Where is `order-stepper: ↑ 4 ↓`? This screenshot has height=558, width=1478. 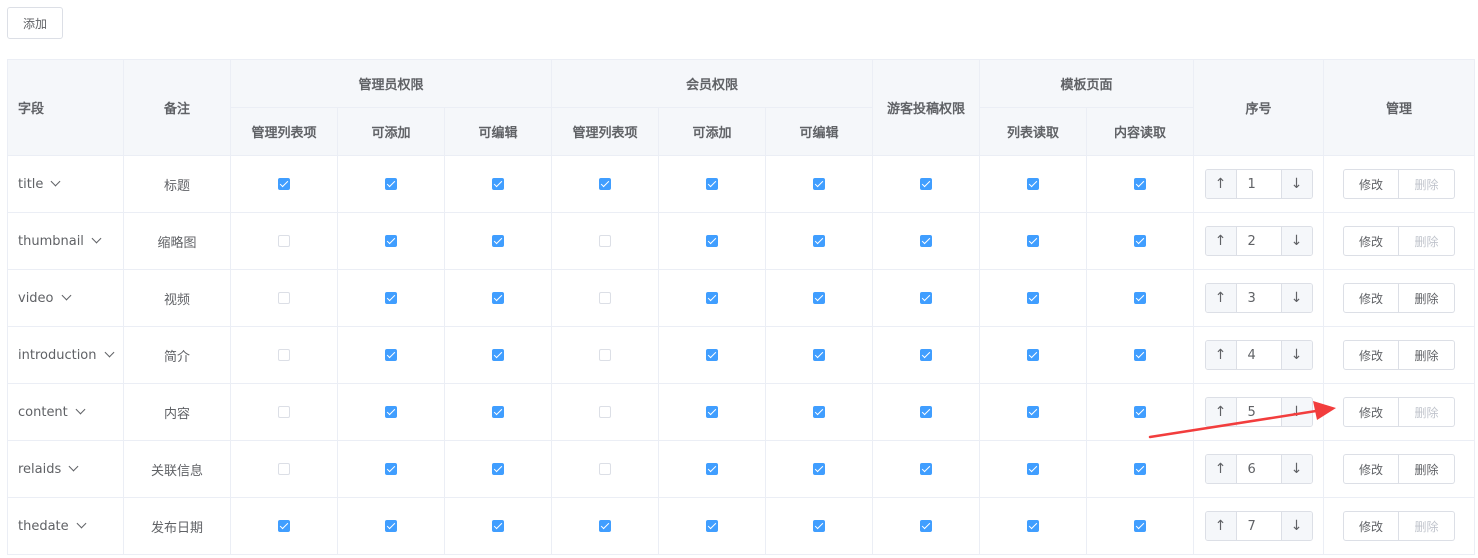
order-stepper: ↑ 4 ↓ is located at coordinates (1258, 355).